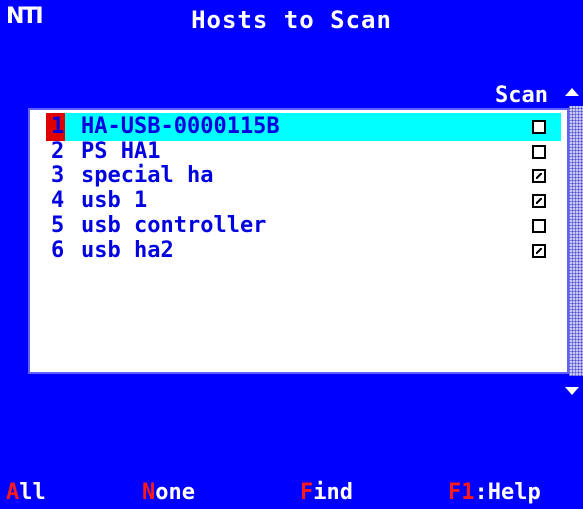  Describe the element at coordinates (291, 20) in the screenshot. I see `page-title: Hosts to Scan` at that location.